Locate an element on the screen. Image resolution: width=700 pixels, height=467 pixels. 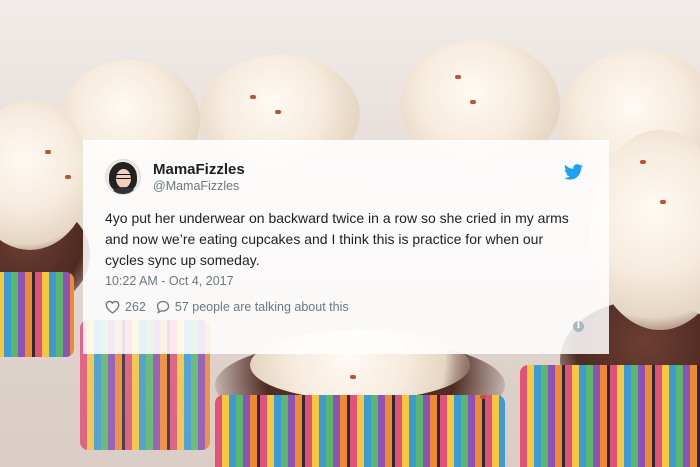
tweet-timestamp: 10:22 AM - Oct 4, 2017 is located at coordinates (346, 281).